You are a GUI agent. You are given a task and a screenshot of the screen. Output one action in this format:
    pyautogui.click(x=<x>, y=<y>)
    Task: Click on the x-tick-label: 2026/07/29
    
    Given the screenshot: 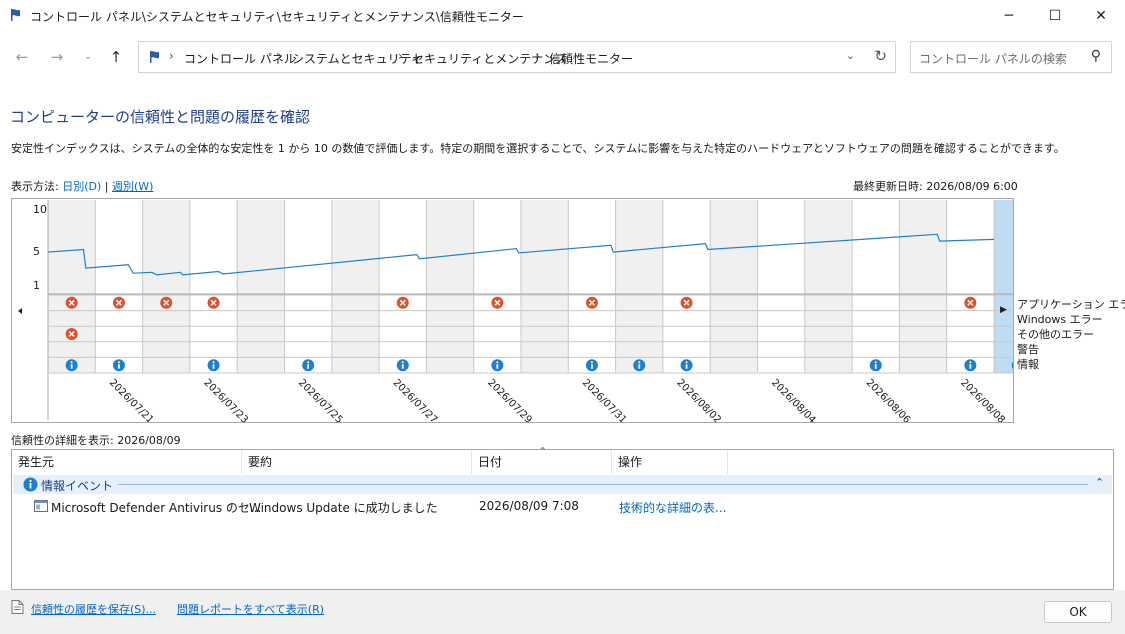 What is the action you would take?
    pyautogui.click(x=509, y=399)
    